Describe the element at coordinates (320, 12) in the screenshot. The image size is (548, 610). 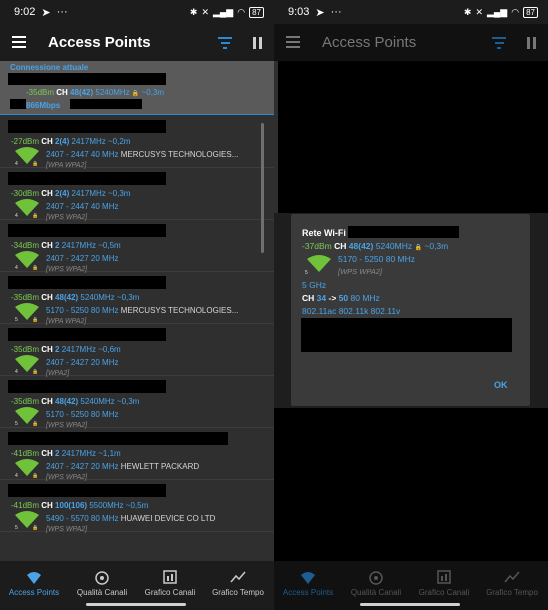
I see `telegram-icon: ➤` at that location.